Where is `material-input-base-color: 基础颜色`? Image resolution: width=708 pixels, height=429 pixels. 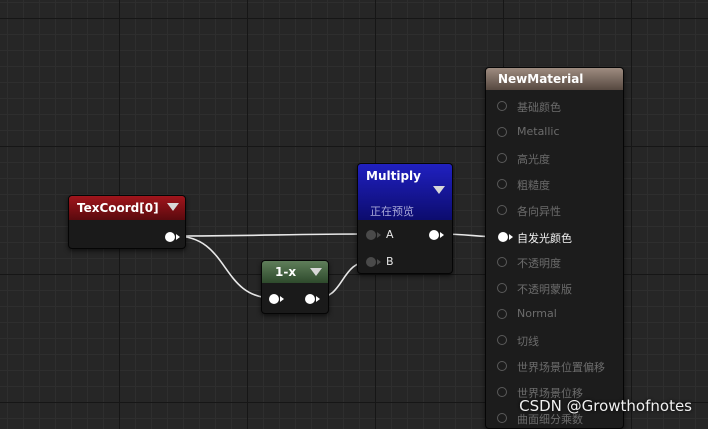 material-input-base-color: 基础颜色 is located at coordinates (554, 106).